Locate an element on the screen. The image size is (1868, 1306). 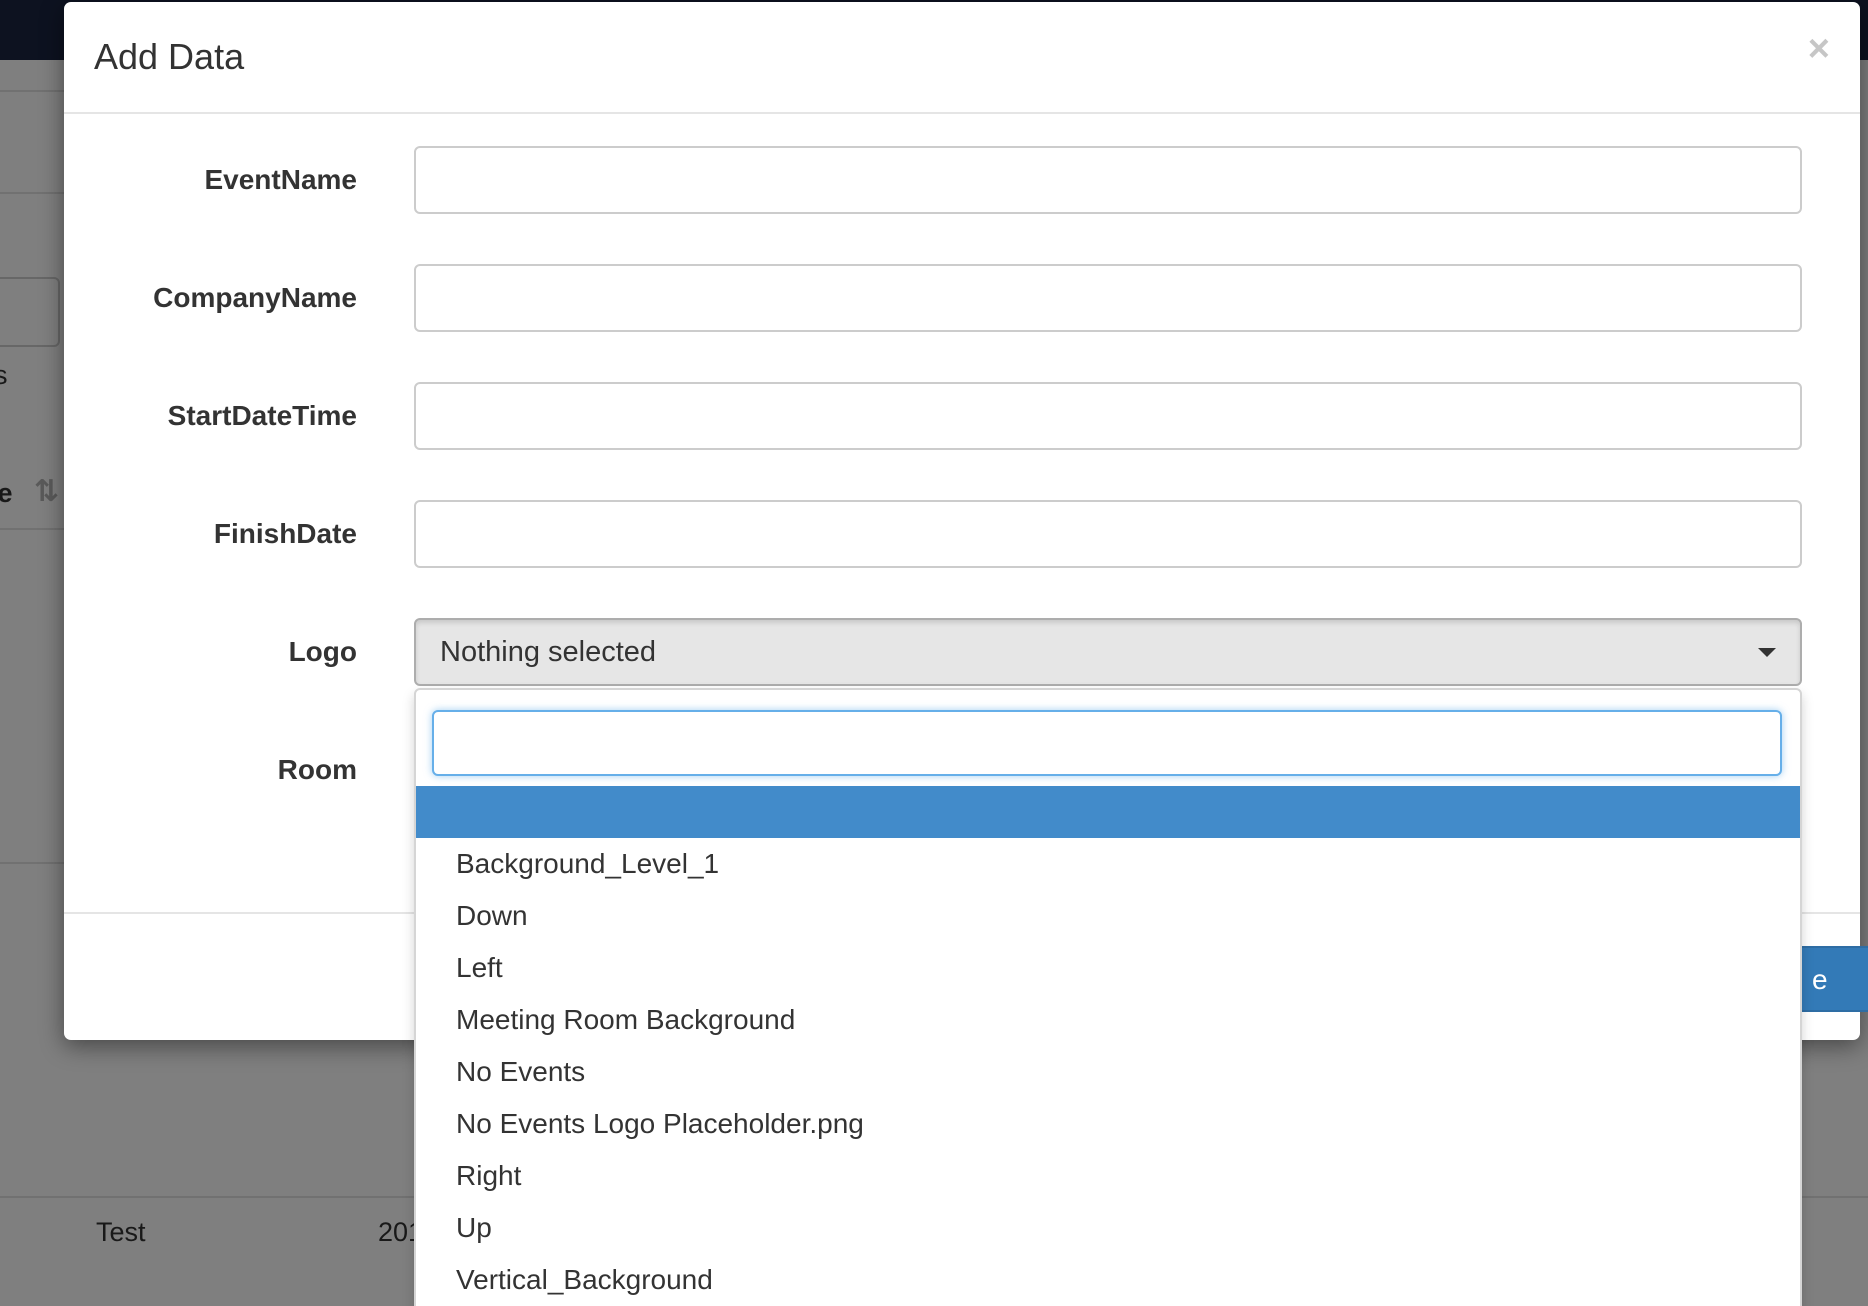
start-date-time-row: StartDateTime is located at coordinates (962, 416).